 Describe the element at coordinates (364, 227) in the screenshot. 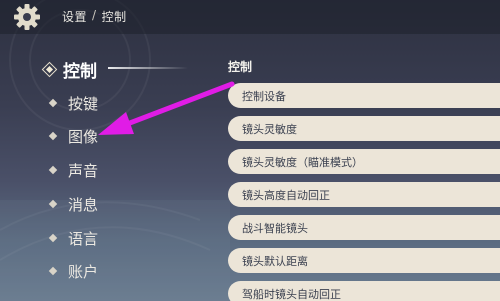

I see `option-combat-smart-camera: 战斗智能镜头` at that location.